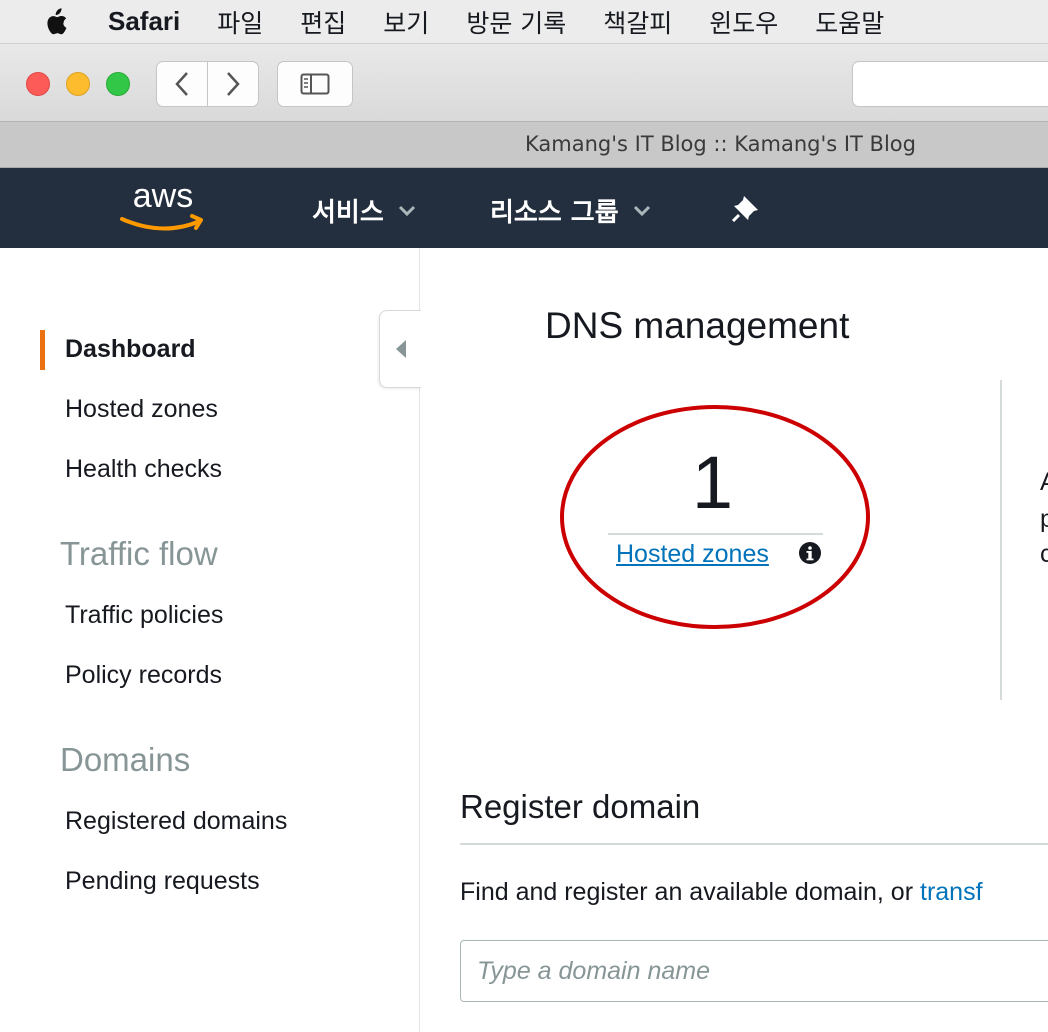  What do you see at coordinates (406, 22) in the screenshot?
I see `menu-view: 보기` at bounding box center [406, 22].